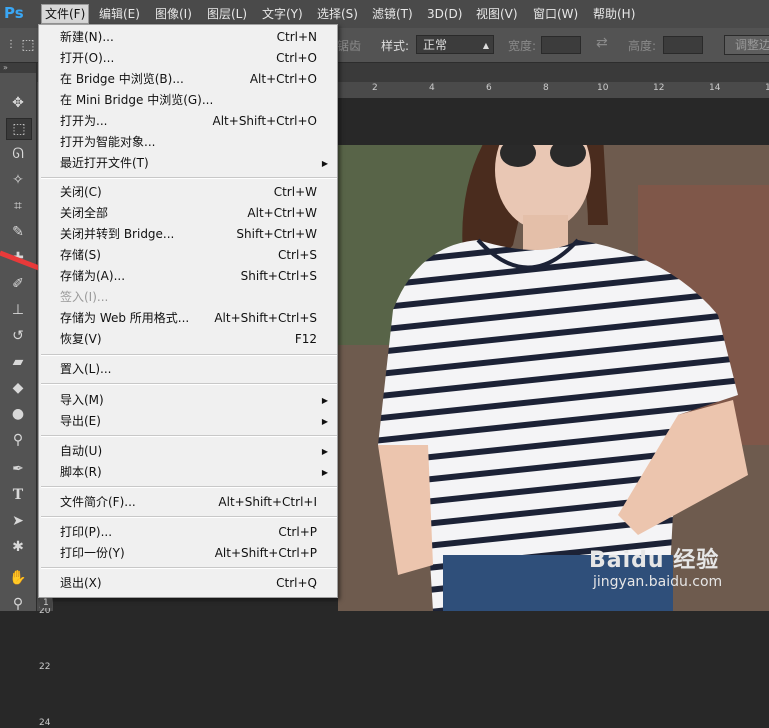 The image size is (769, 728). I want to click on history-brush-tool-icon: ↺, so click(18, 336).